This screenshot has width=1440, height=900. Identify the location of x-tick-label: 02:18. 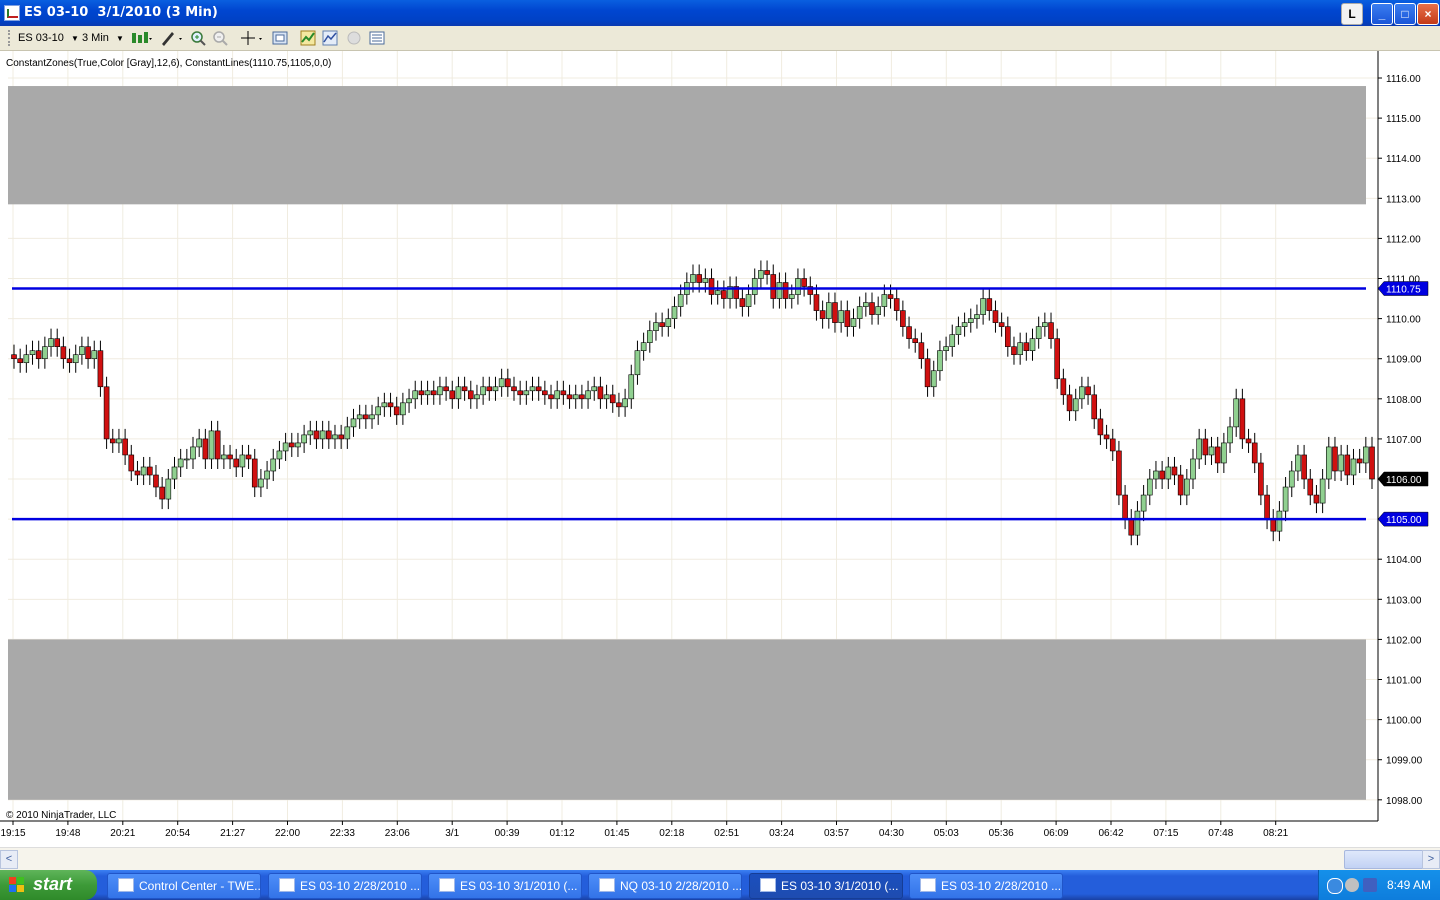
(671, 833).